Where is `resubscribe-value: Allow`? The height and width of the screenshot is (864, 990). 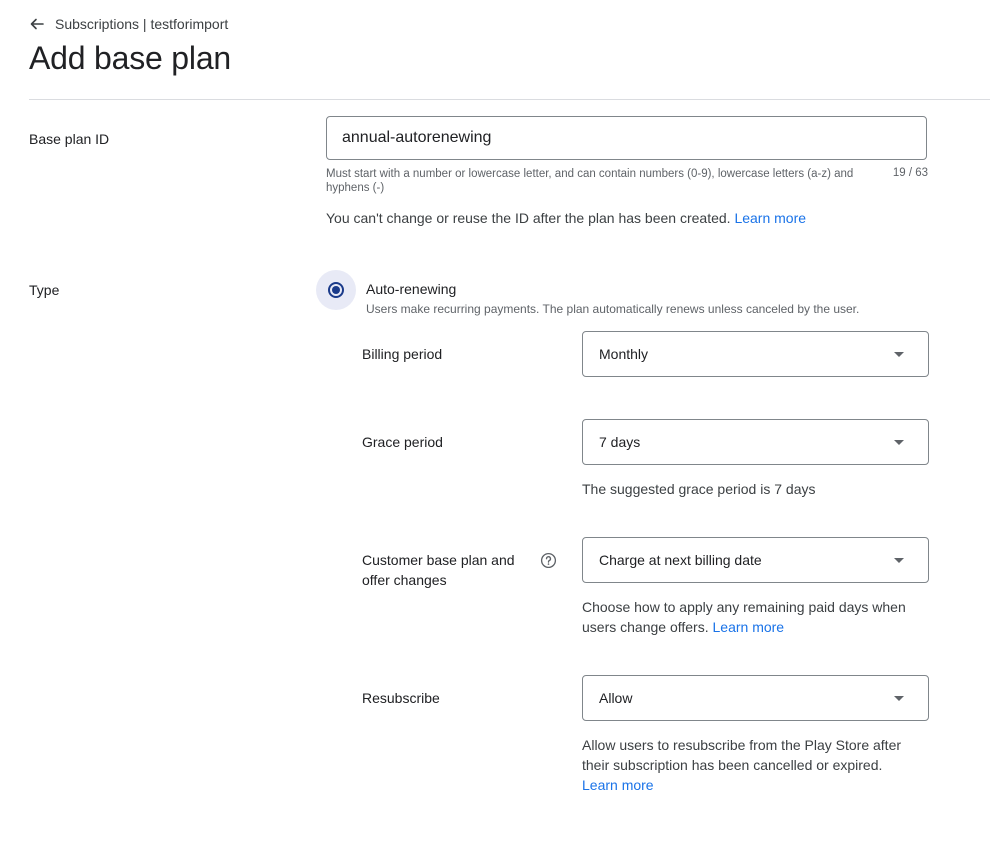 resubscribe-value: Allow is located at coordinates (616, 698).